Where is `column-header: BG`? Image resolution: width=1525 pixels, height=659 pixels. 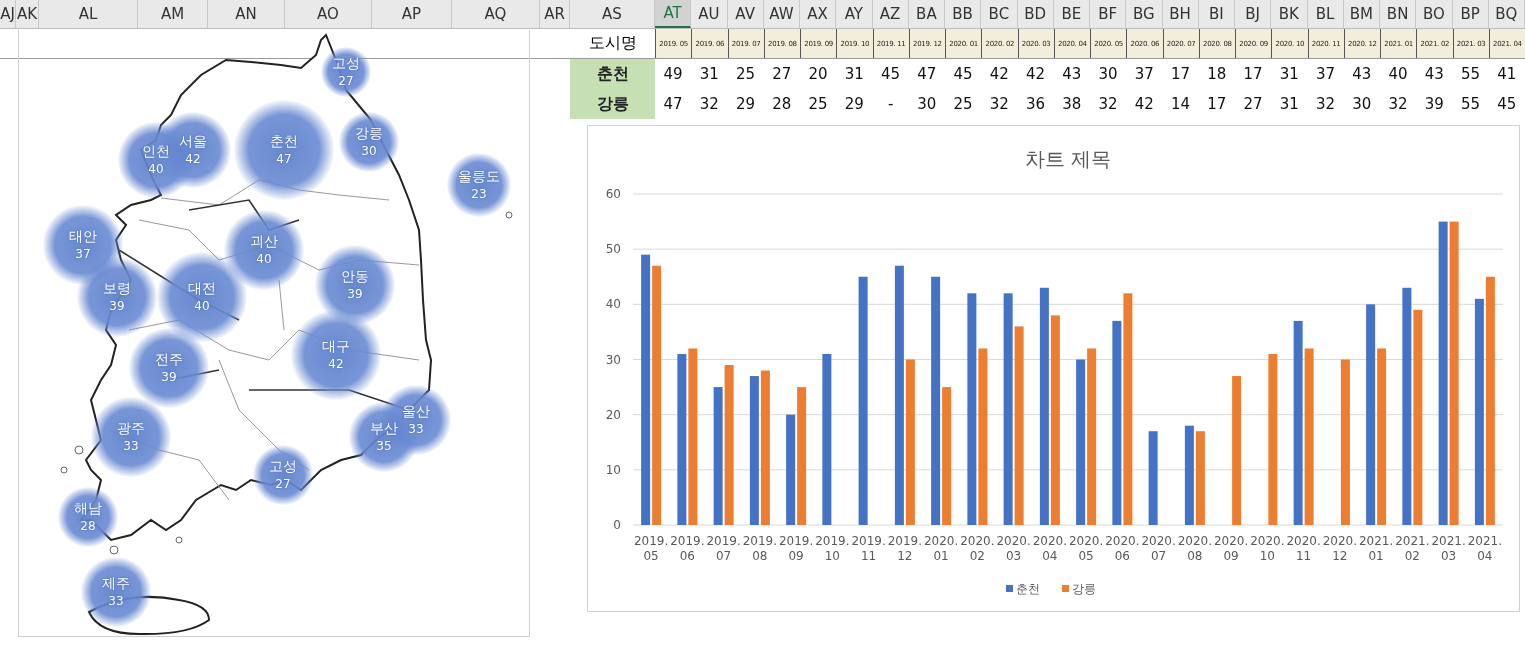 column-header: BG is located at coordinates (1144, 14).